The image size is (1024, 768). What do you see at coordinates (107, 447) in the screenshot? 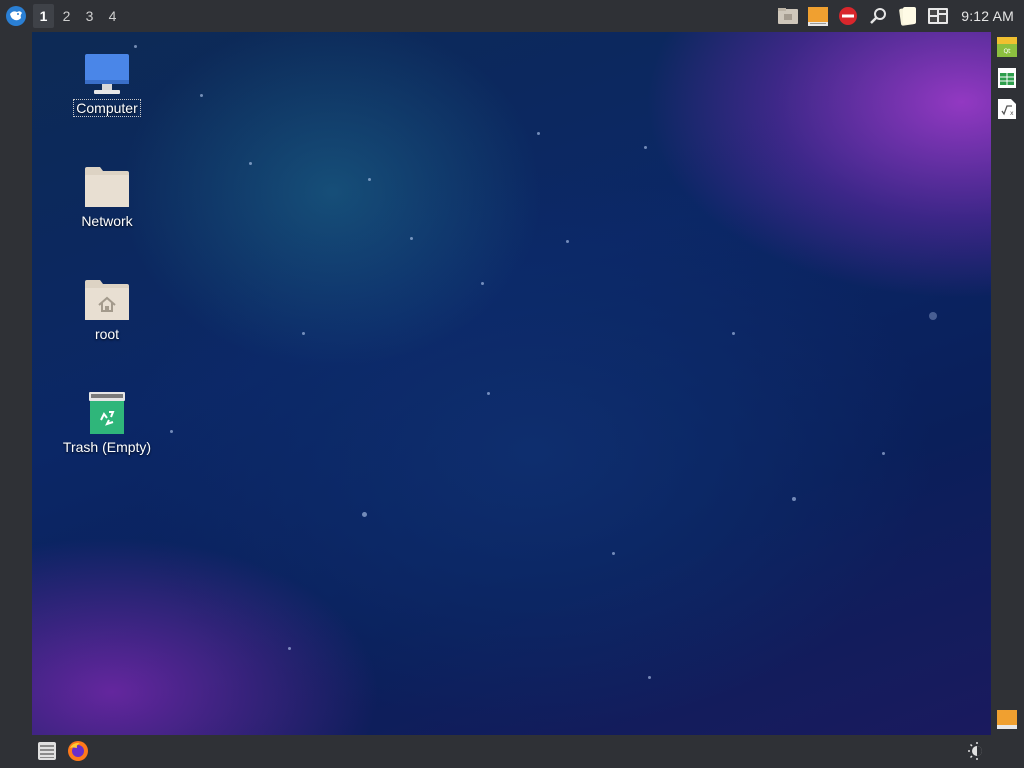
I see `desktop-item-label: Trash (Empty)` at bounding box center [107, 447].